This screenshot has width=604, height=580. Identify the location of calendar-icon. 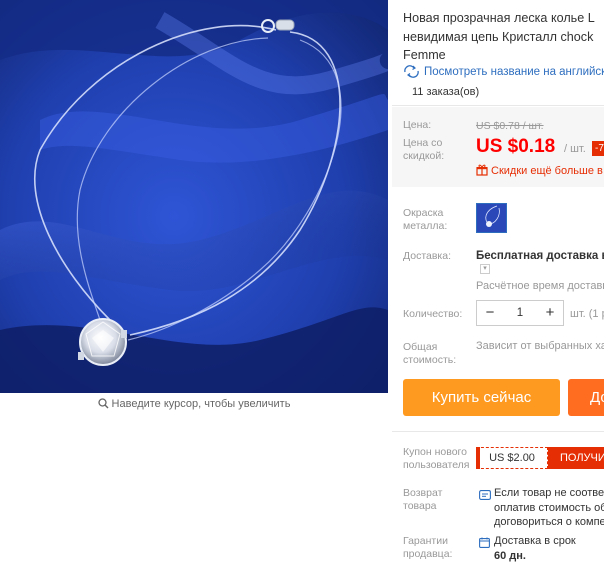
(484, 544).